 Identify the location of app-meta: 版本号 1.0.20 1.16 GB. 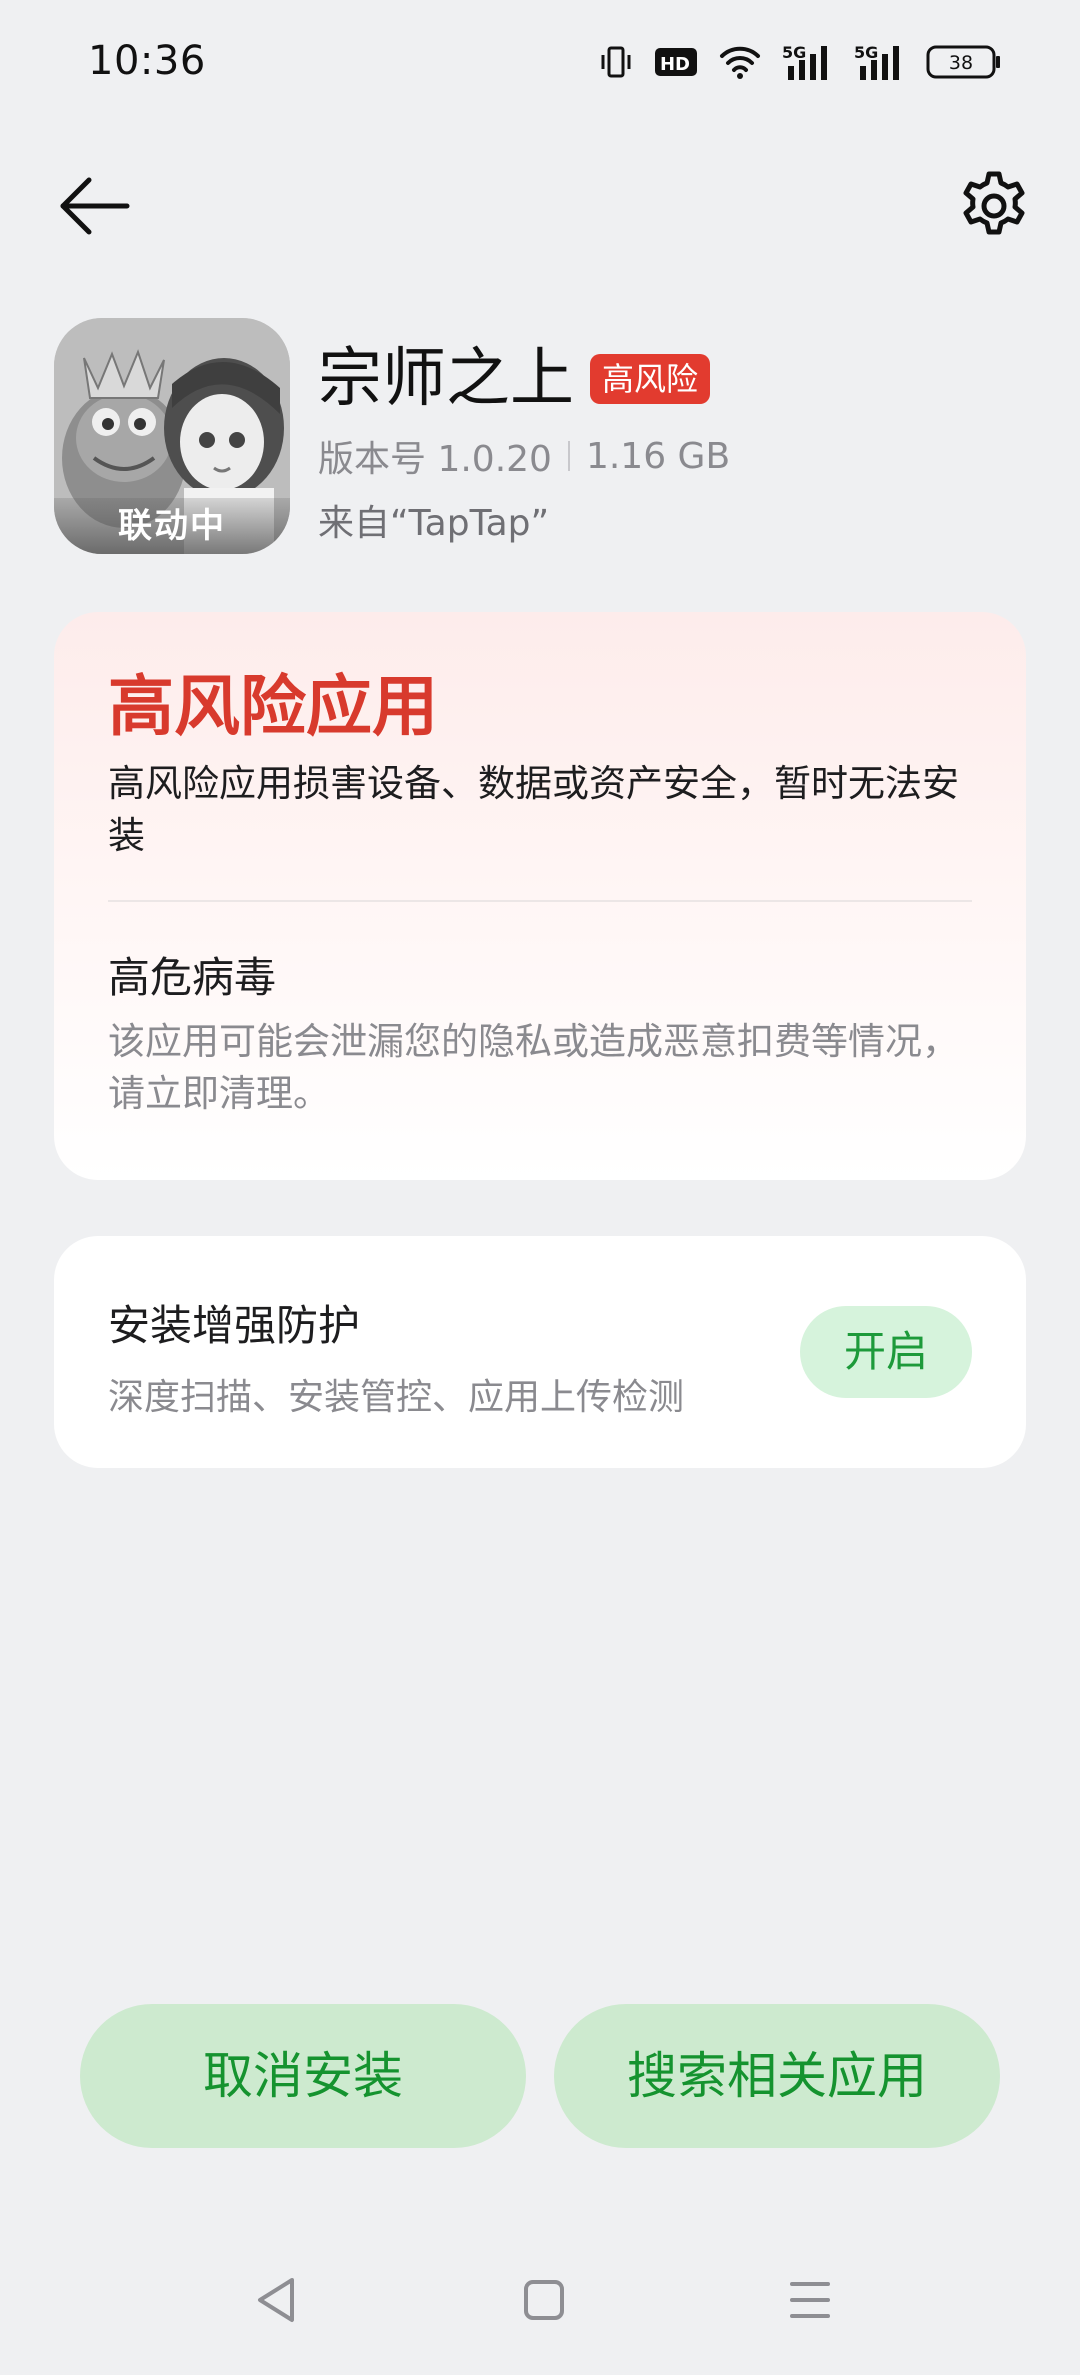
(524, 456).